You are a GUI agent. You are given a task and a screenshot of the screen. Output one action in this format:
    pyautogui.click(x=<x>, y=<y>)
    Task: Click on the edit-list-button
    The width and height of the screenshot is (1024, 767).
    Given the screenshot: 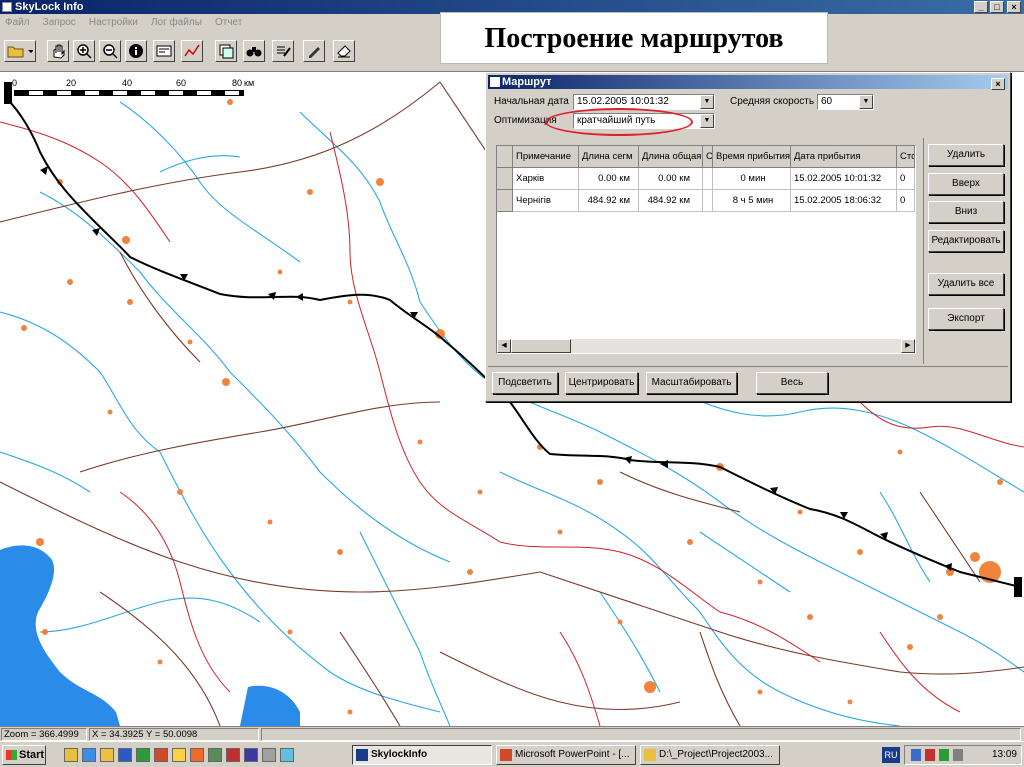 What is the action you would take?
    pyautogui.click(x=283, y=51)
    